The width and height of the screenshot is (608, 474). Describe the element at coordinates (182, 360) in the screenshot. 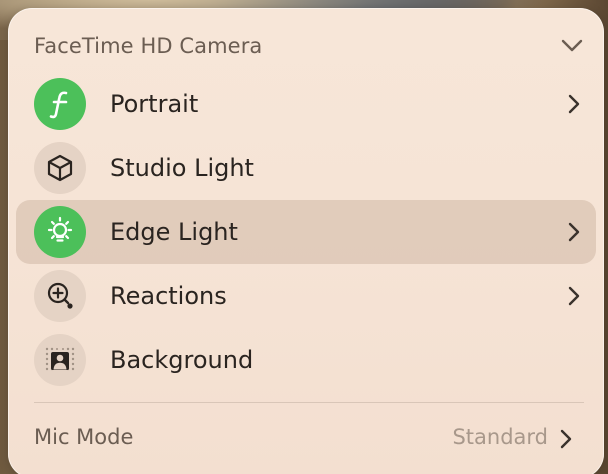

I see `menu-item-label: Background` at that location.